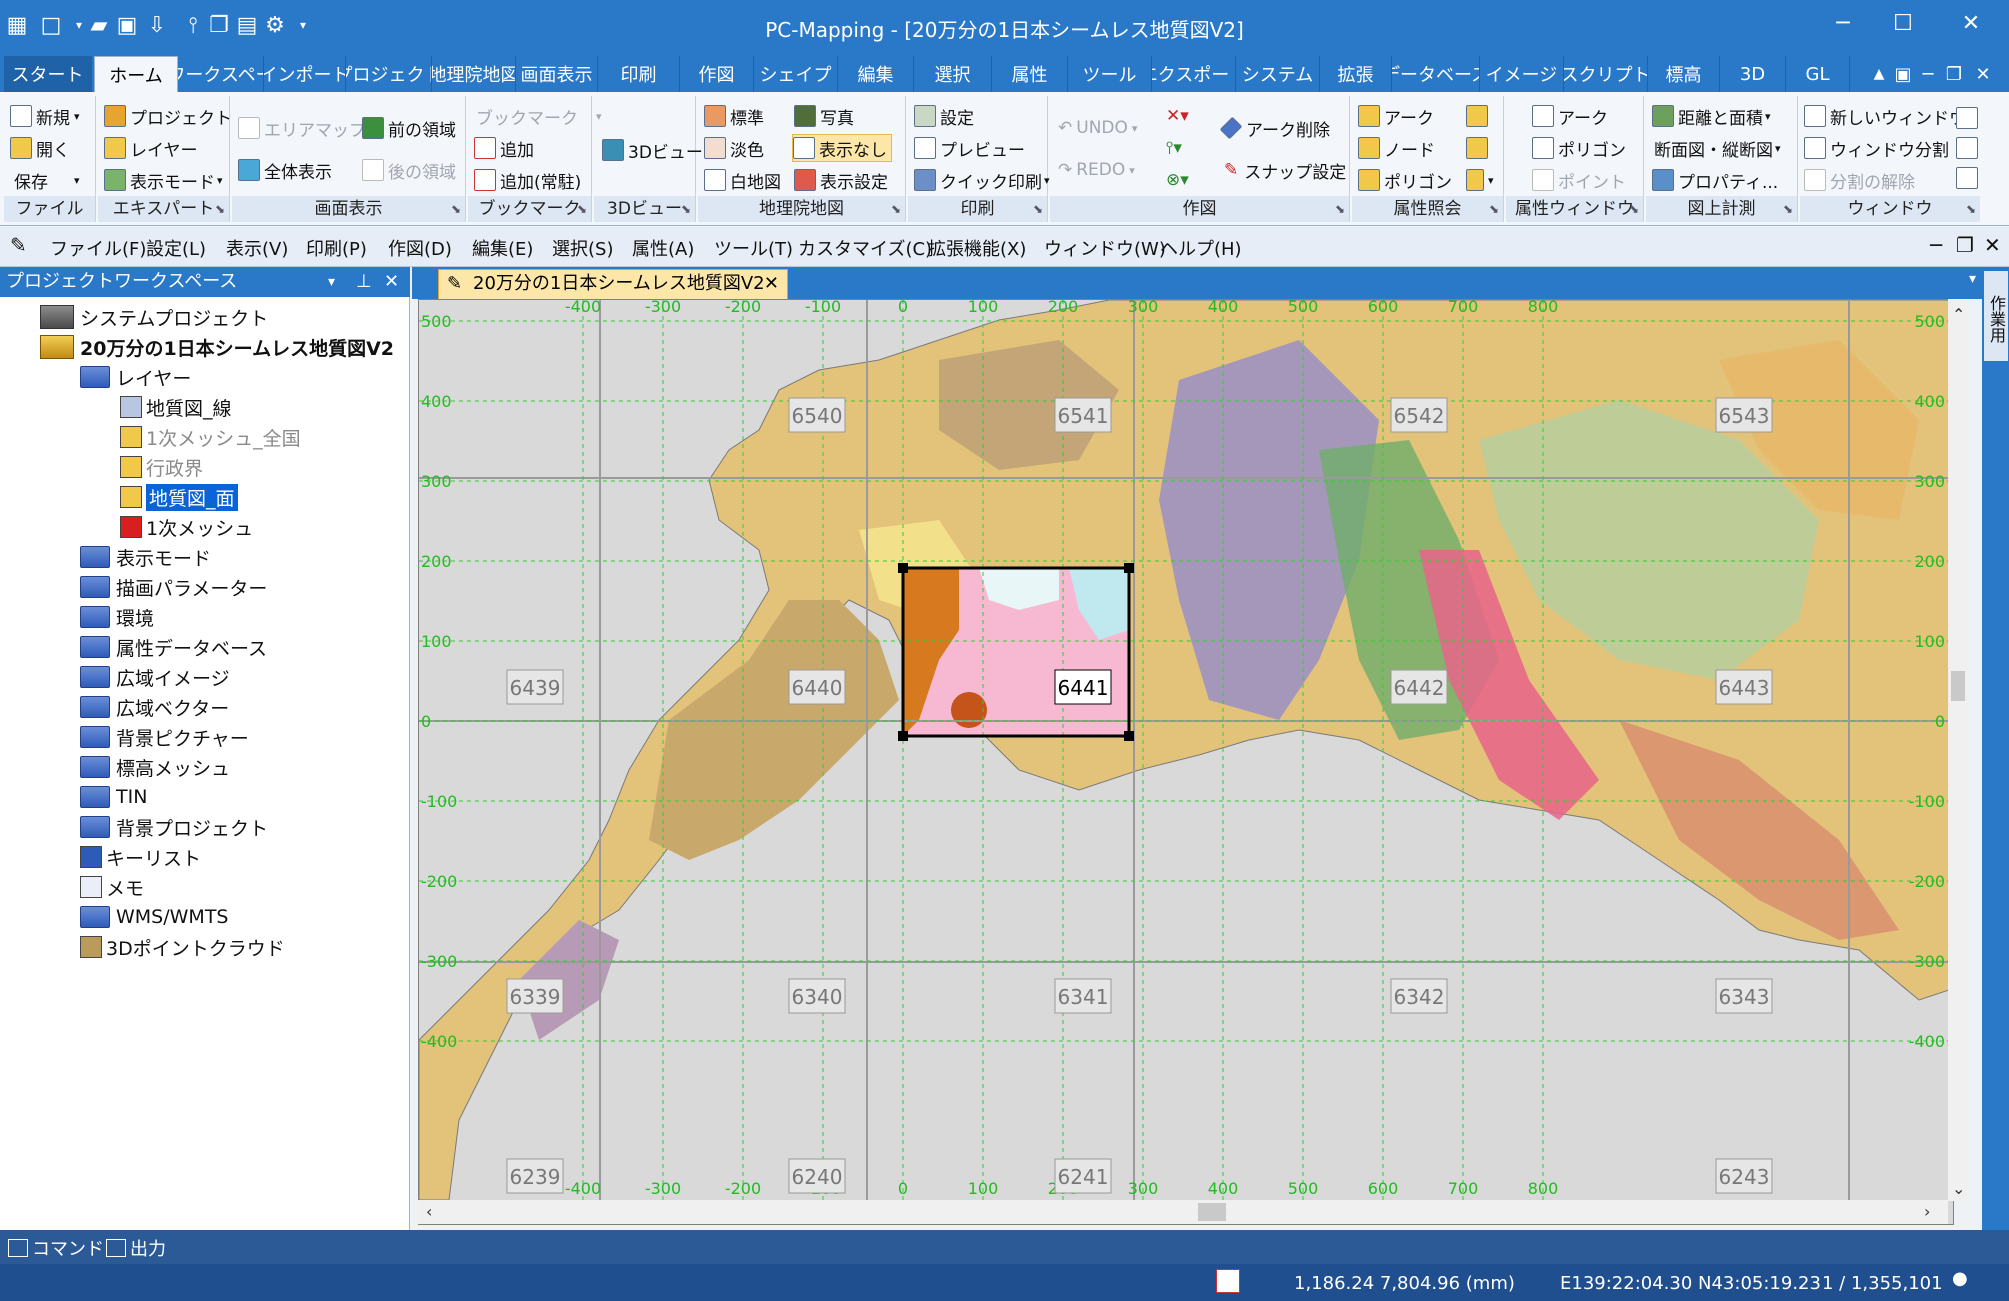 Image resolution: width=2009 pixels, height=1301 pixels. What do you see at coordinates (285, 170) in the screenshot?
I see `full-view-button: 全体表示` at bounding box center [285, 170].